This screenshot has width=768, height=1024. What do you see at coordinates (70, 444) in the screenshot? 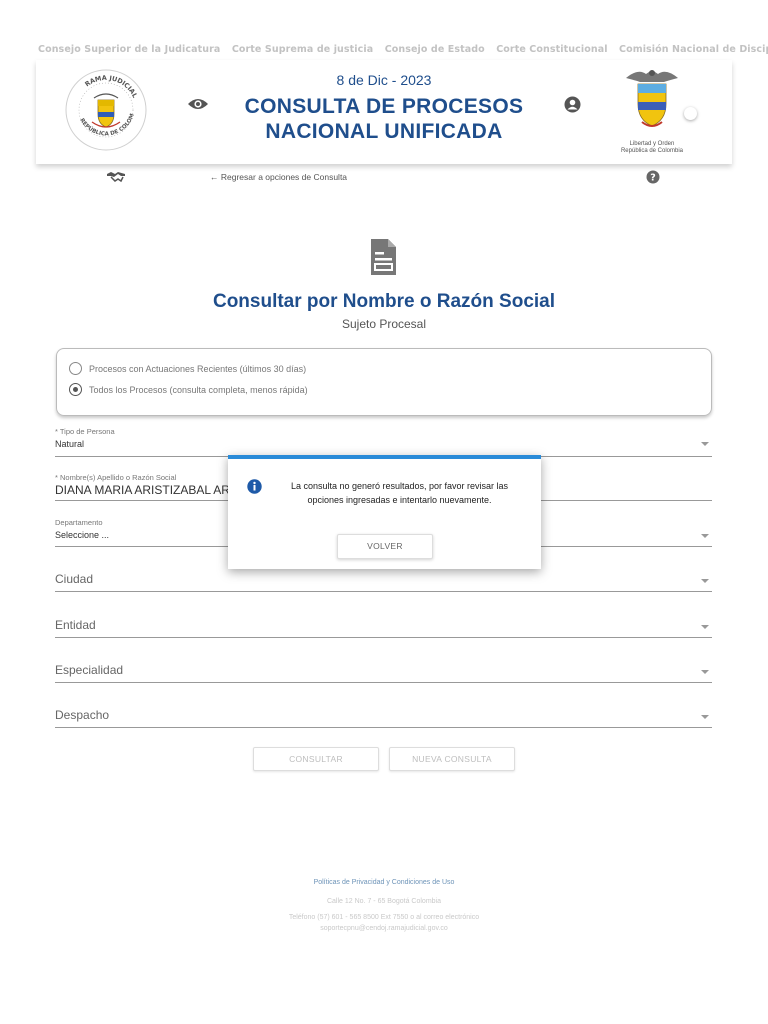
I see `tipo-persona-value: Natural` at bounding box center [70, 444].